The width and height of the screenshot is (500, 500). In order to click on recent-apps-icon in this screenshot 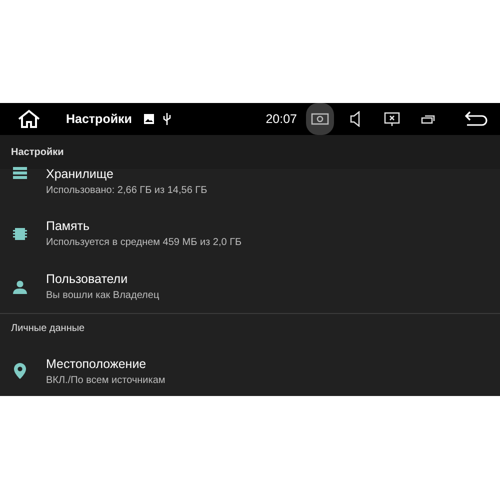, I will do `click(428, 119)`.